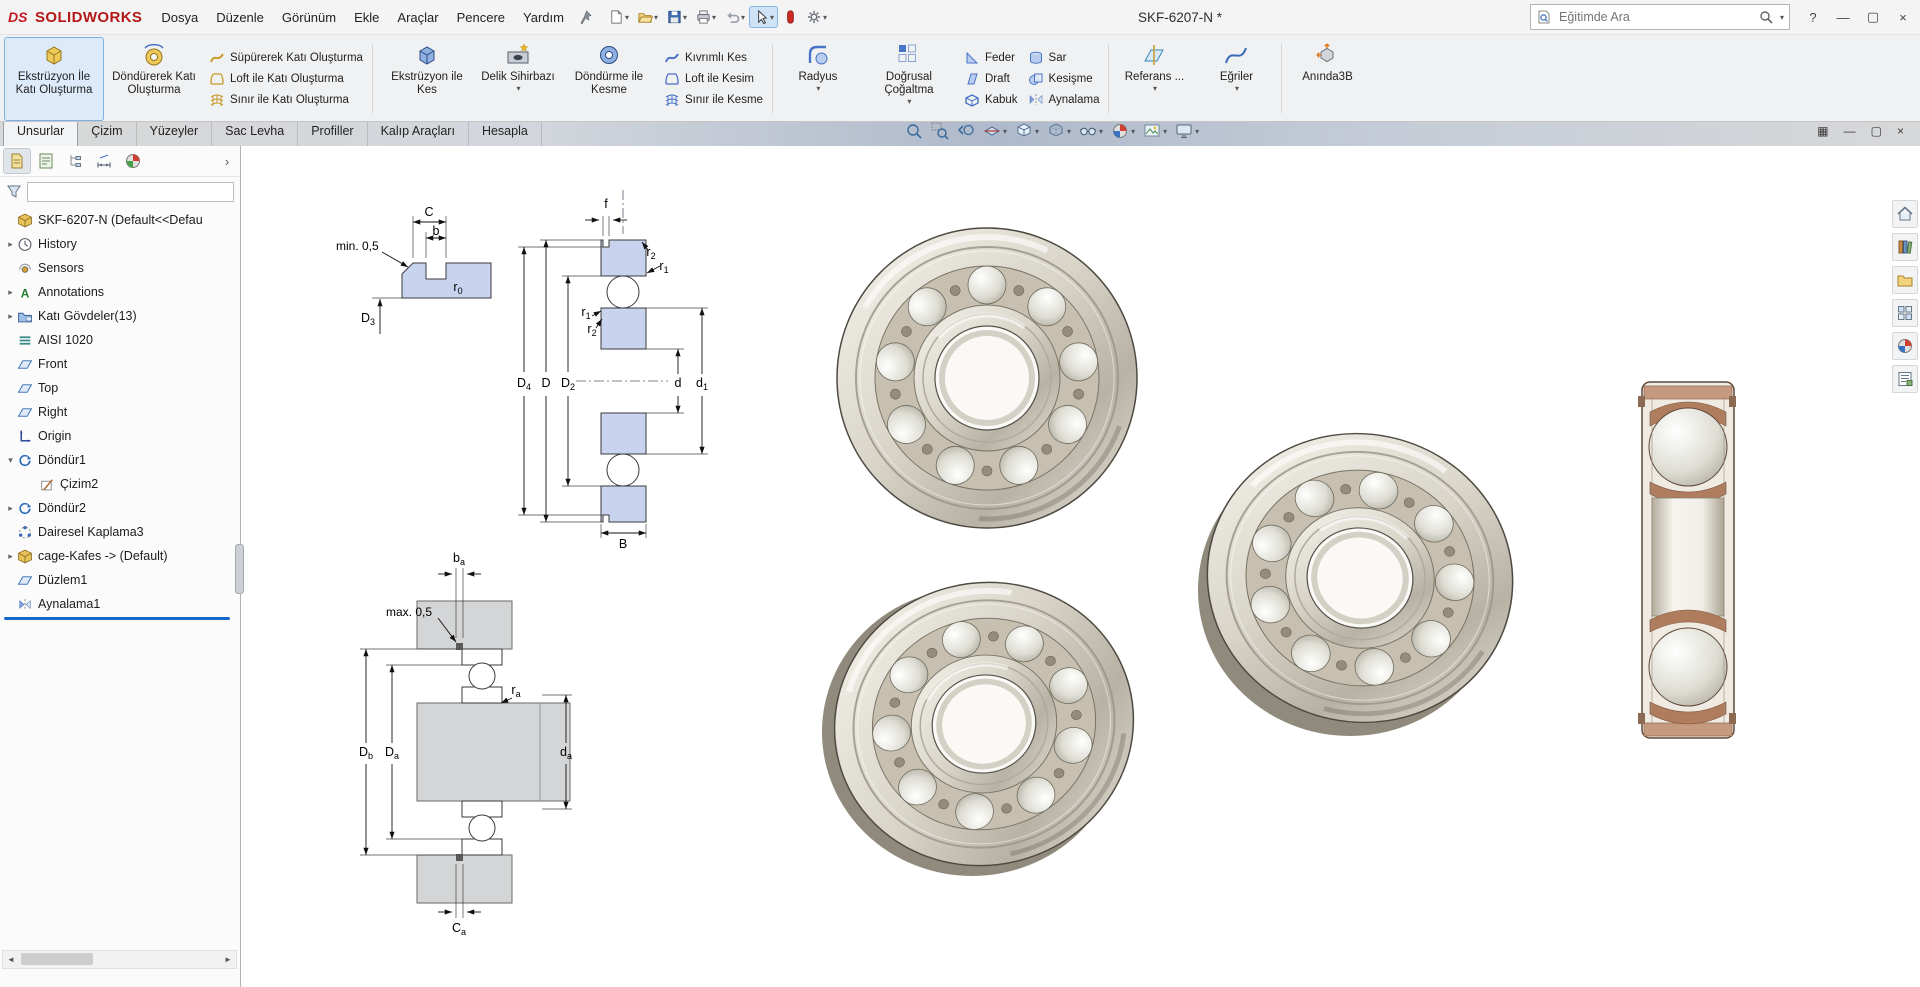  I want to click on dimxpertmanager-tab, so click(104, 161).